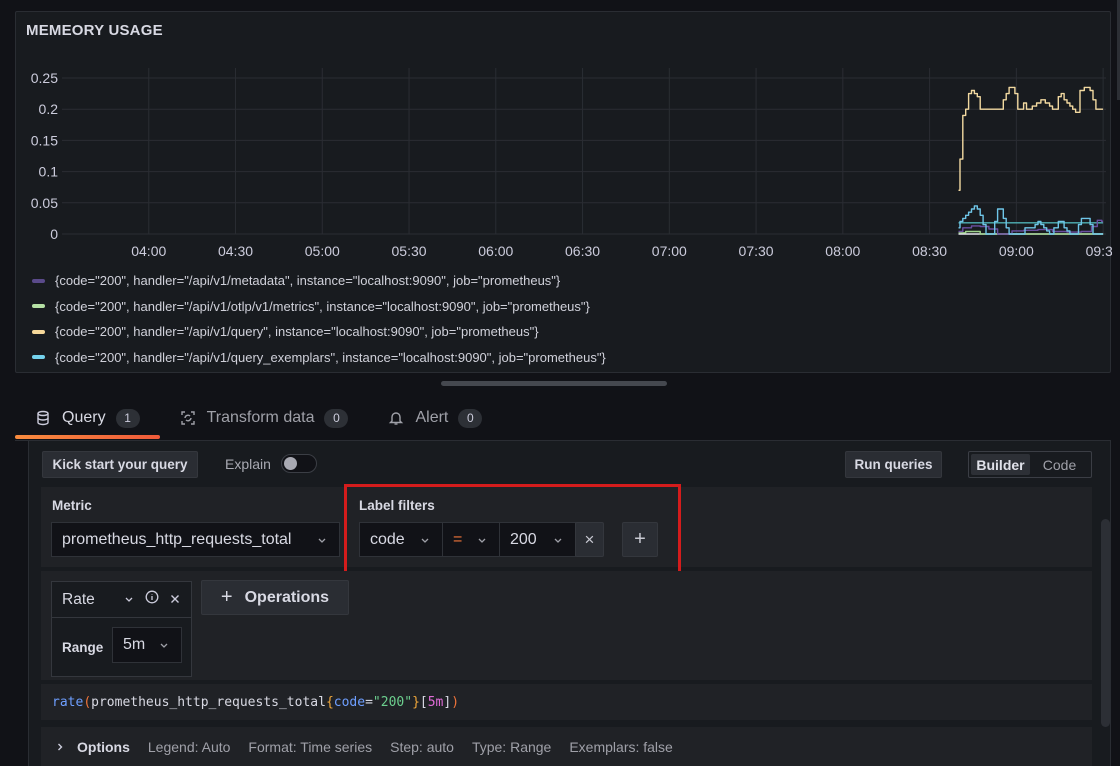 This screenshot has height=766, width=1120. Describe the element at coordinates (148, 251) in the screenshot. I see `x-tick-label: 04:00` at that location.